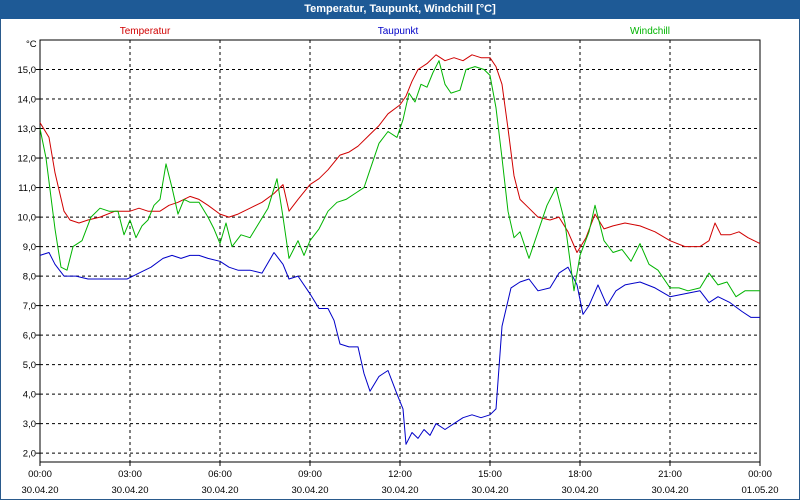  Describe the element at coordinates (29, 247) in the screenshot. I see `y-tick-label: 9,0` at that location.